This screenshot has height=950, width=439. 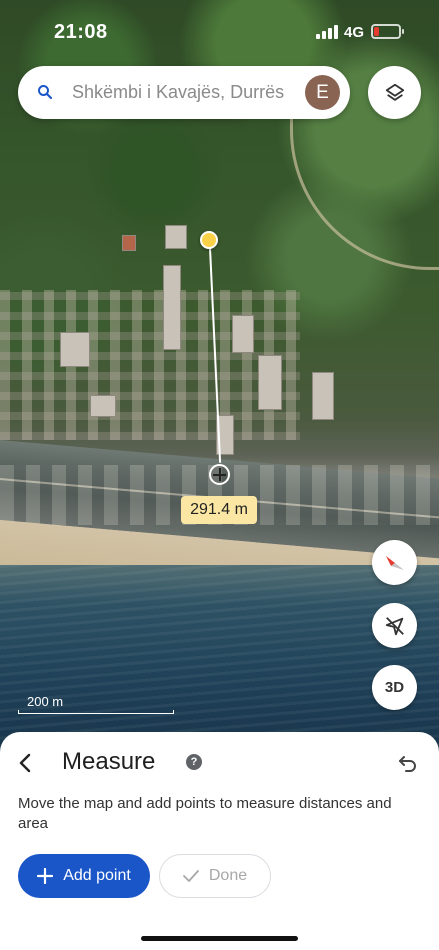 What do you see at coordinates (96, 712) in the screenshot?
I see `map-scale-bar` at bounding box center [96, 712].